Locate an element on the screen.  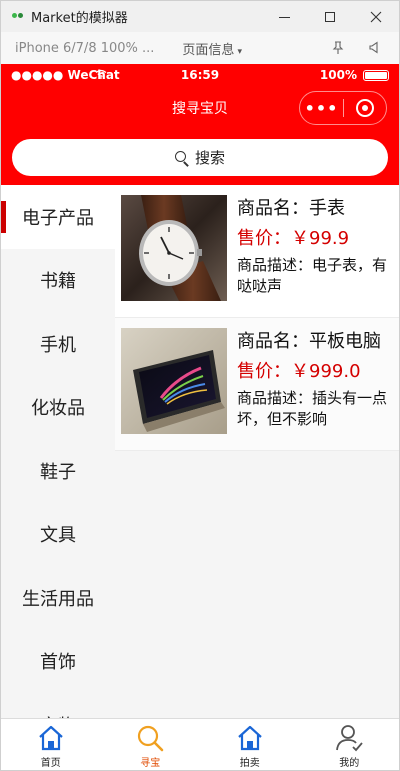
product-image-tablet is located at coordinates (174, 381).